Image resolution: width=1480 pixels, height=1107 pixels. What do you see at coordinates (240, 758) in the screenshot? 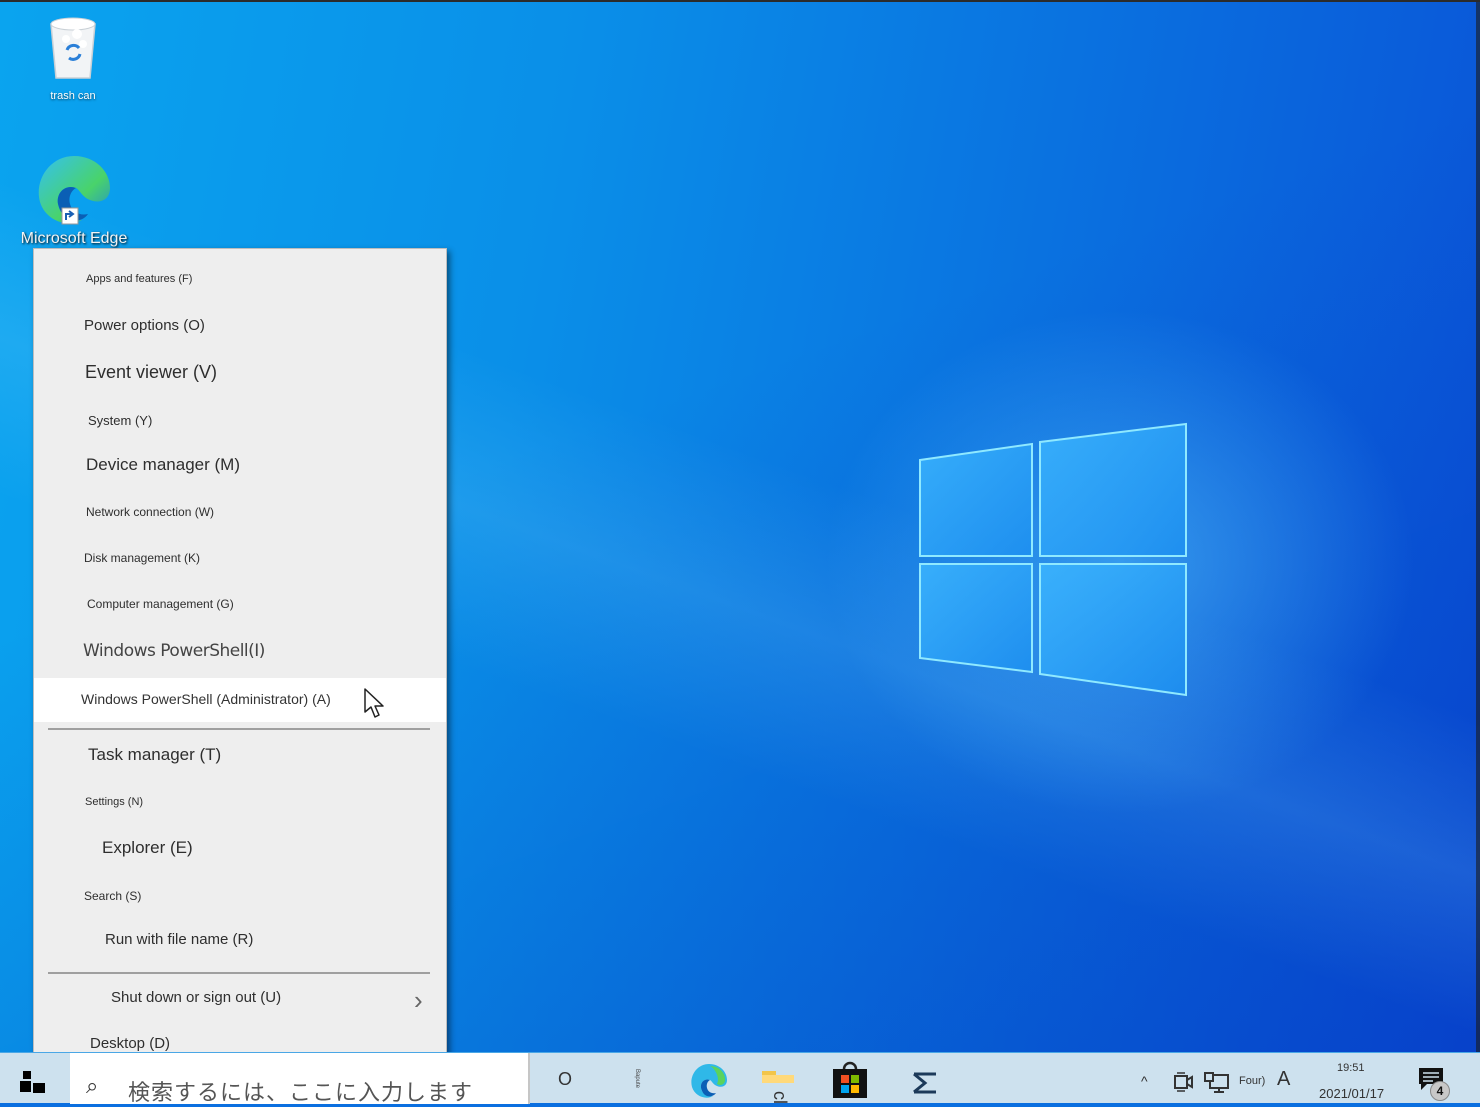
I see `menu-item-task-manager: Task manager (T)` at bounding box center [240, 758].